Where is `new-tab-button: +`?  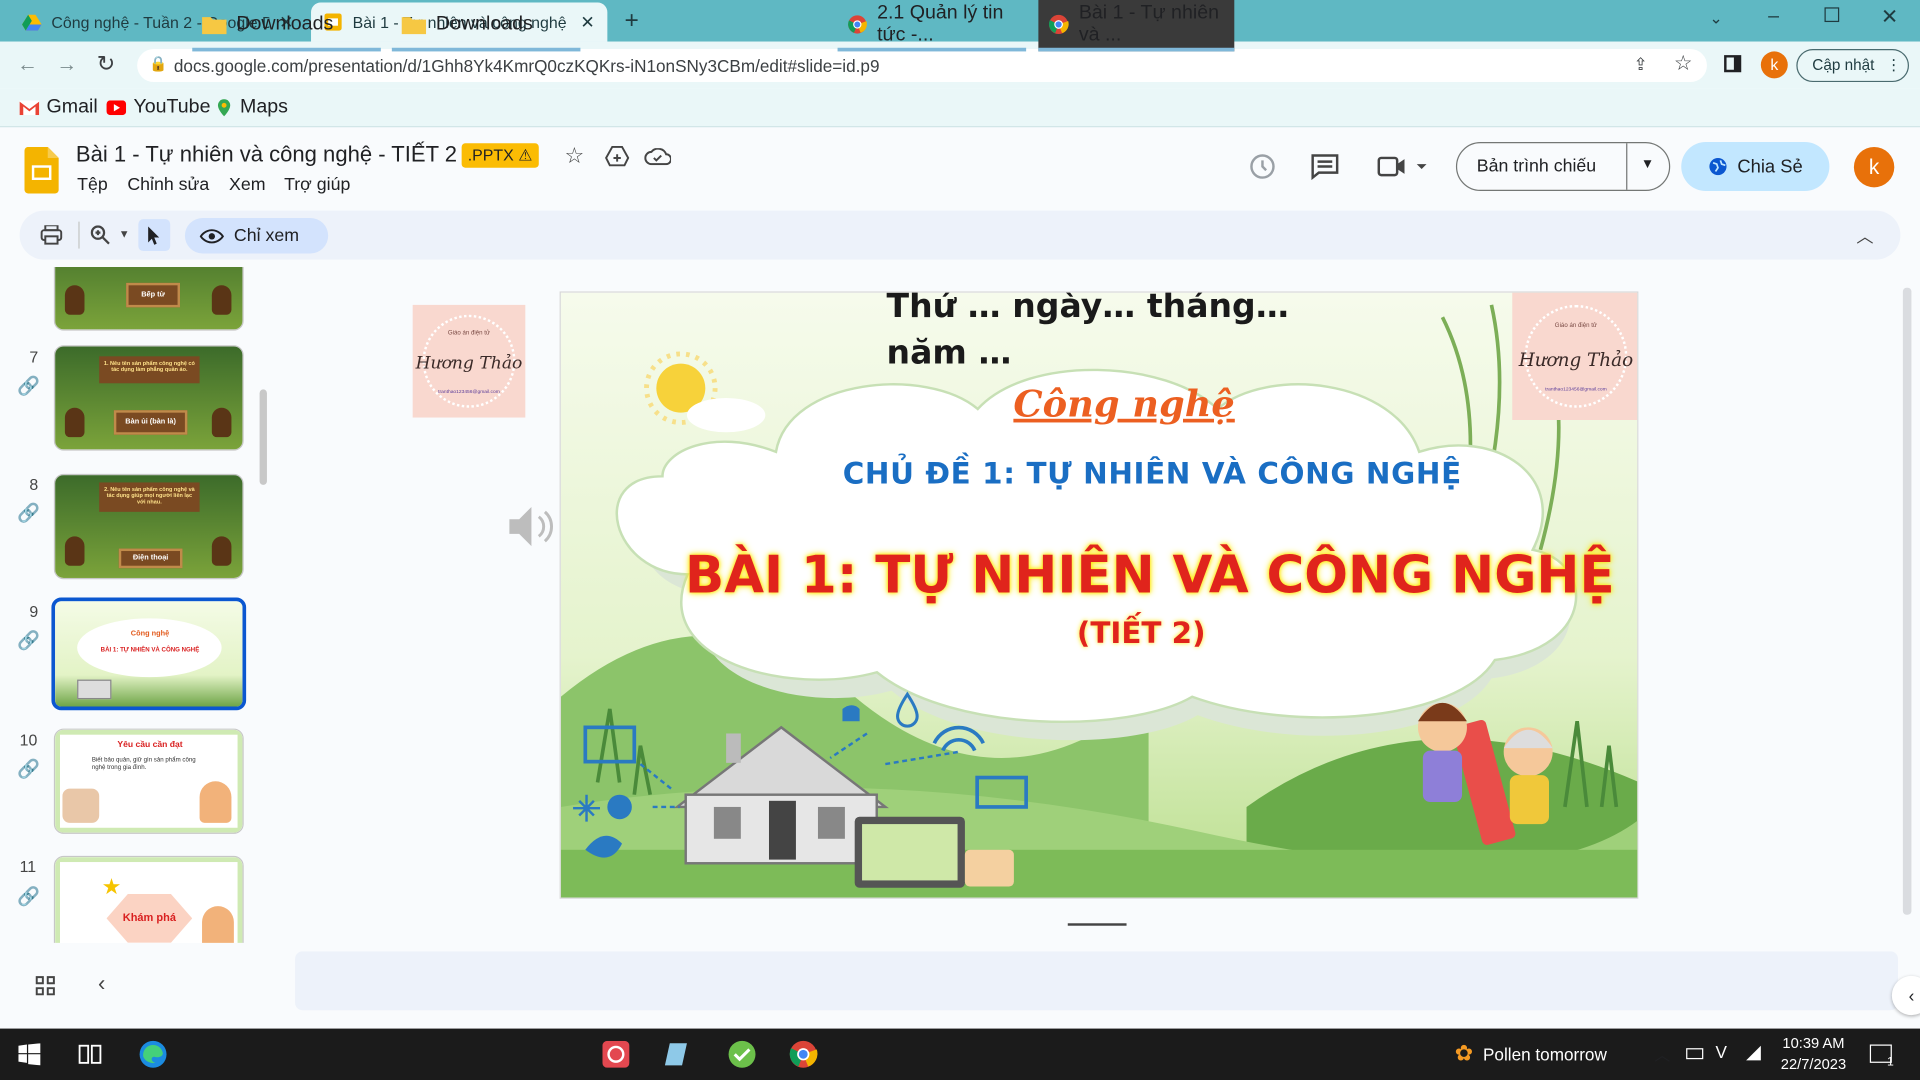
new-tab-button: + is located at coordinates (631, 21).